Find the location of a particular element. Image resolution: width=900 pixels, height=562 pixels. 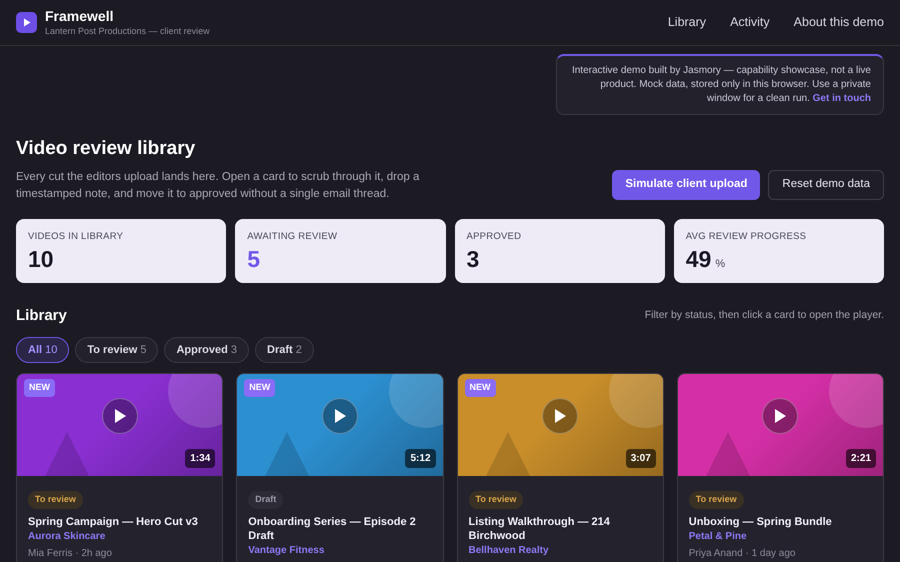

stat-value: 49 is located at coordinates (699, 259).